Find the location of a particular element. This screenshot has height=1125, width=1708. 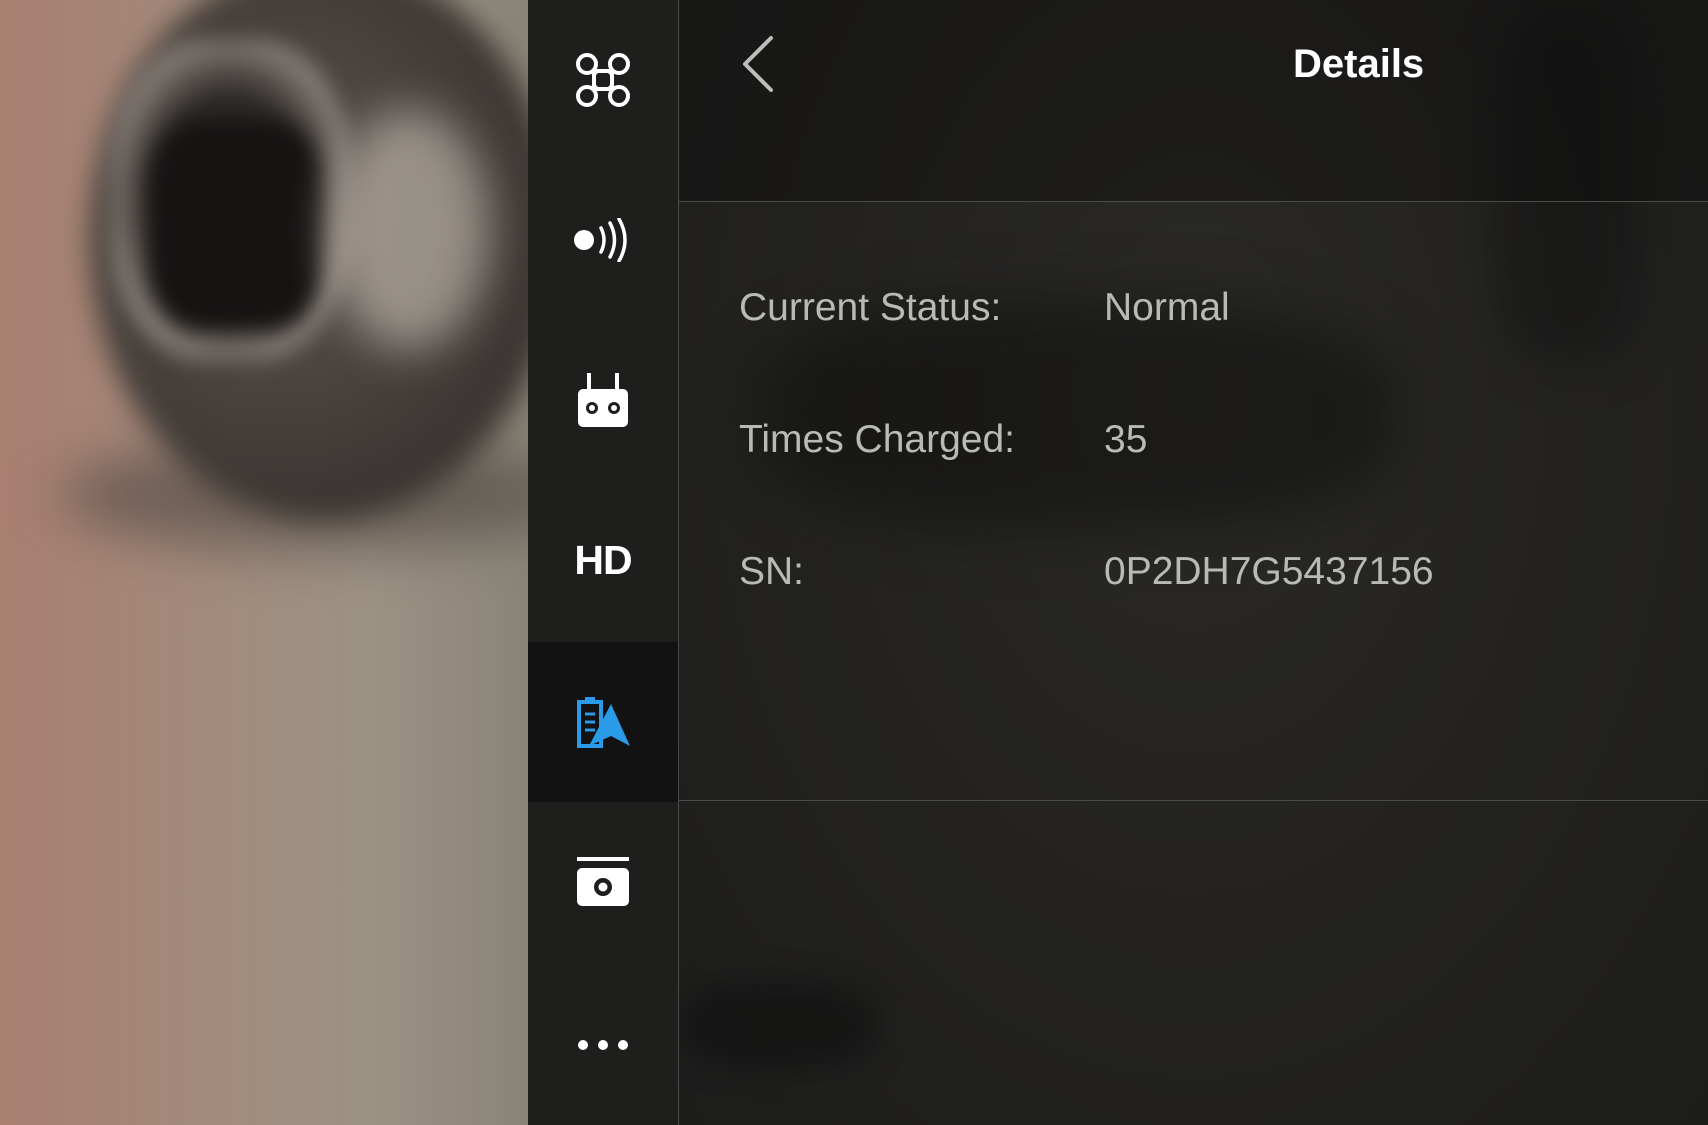

more-icon is located at coordinates (603, 1045).